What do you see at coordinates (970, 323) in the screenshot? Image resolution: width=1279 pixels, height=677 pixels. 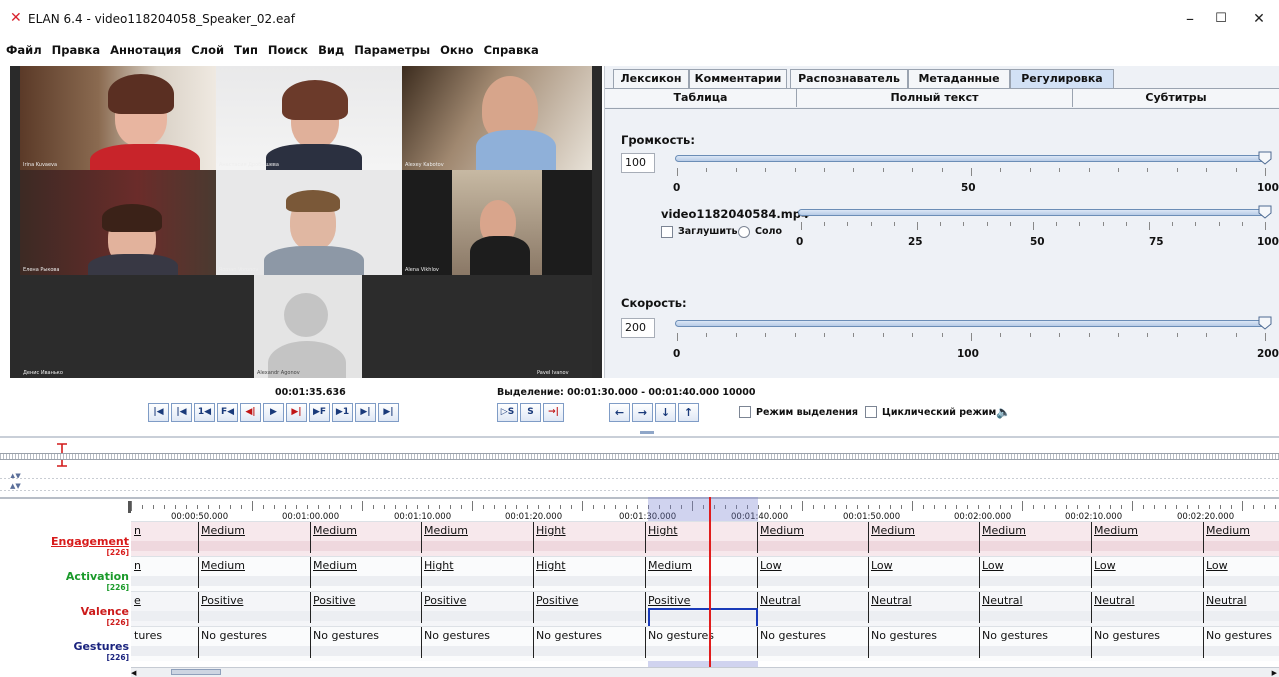 I see `speed-slider` at bounding box center [970, 323].